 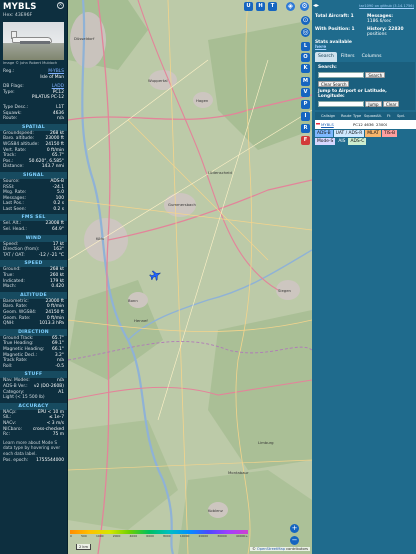 I want to click on source-chip: TIS-B, so click(x=389, y=133).